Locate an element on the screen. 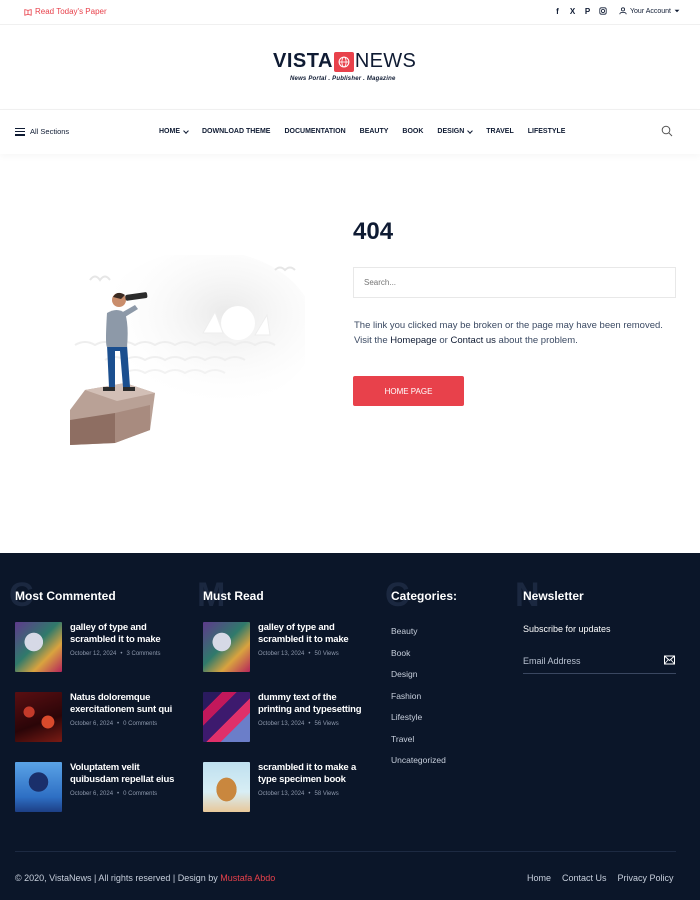 This screenshot has width=700, height=900. user-icon is located at coordinates (623, 11).